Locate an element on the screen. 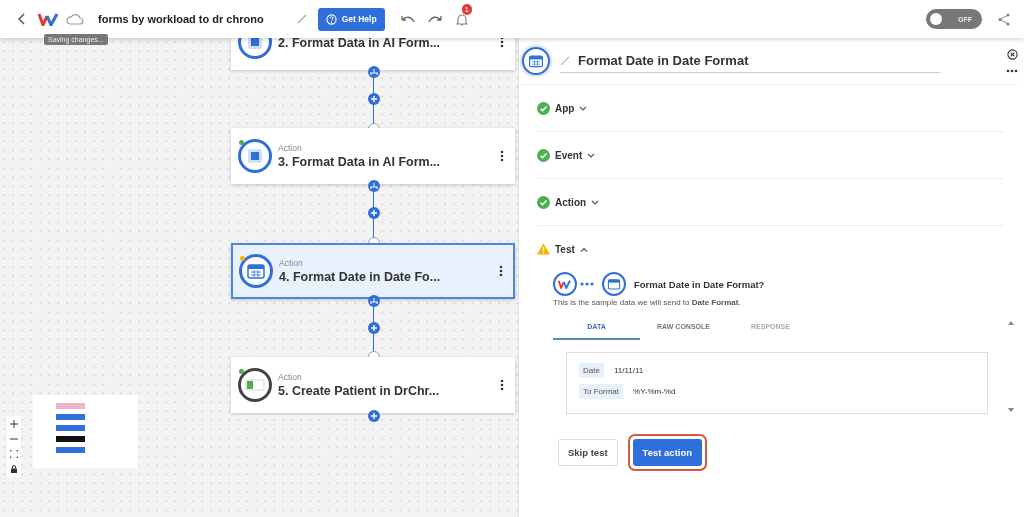 Image resolution: width=1024 pixels, height=517 pixels. section-header: Action is located at coordinates (568, 202).